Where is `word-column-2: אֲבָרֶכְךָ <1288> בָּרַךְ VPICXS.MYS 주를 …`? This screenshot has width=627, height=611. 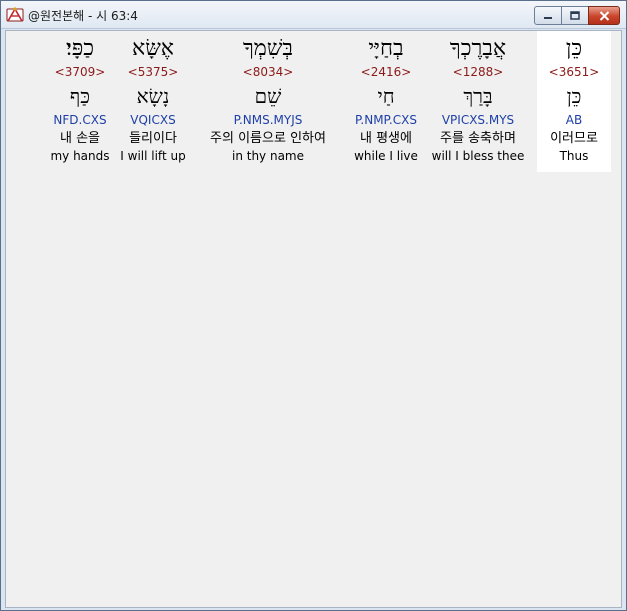 word-column-2: אֲבָרֶכְךָ <1288> בָּרַךְ VPICXS.MYS 주를 … is located at coordinates (478, 101).